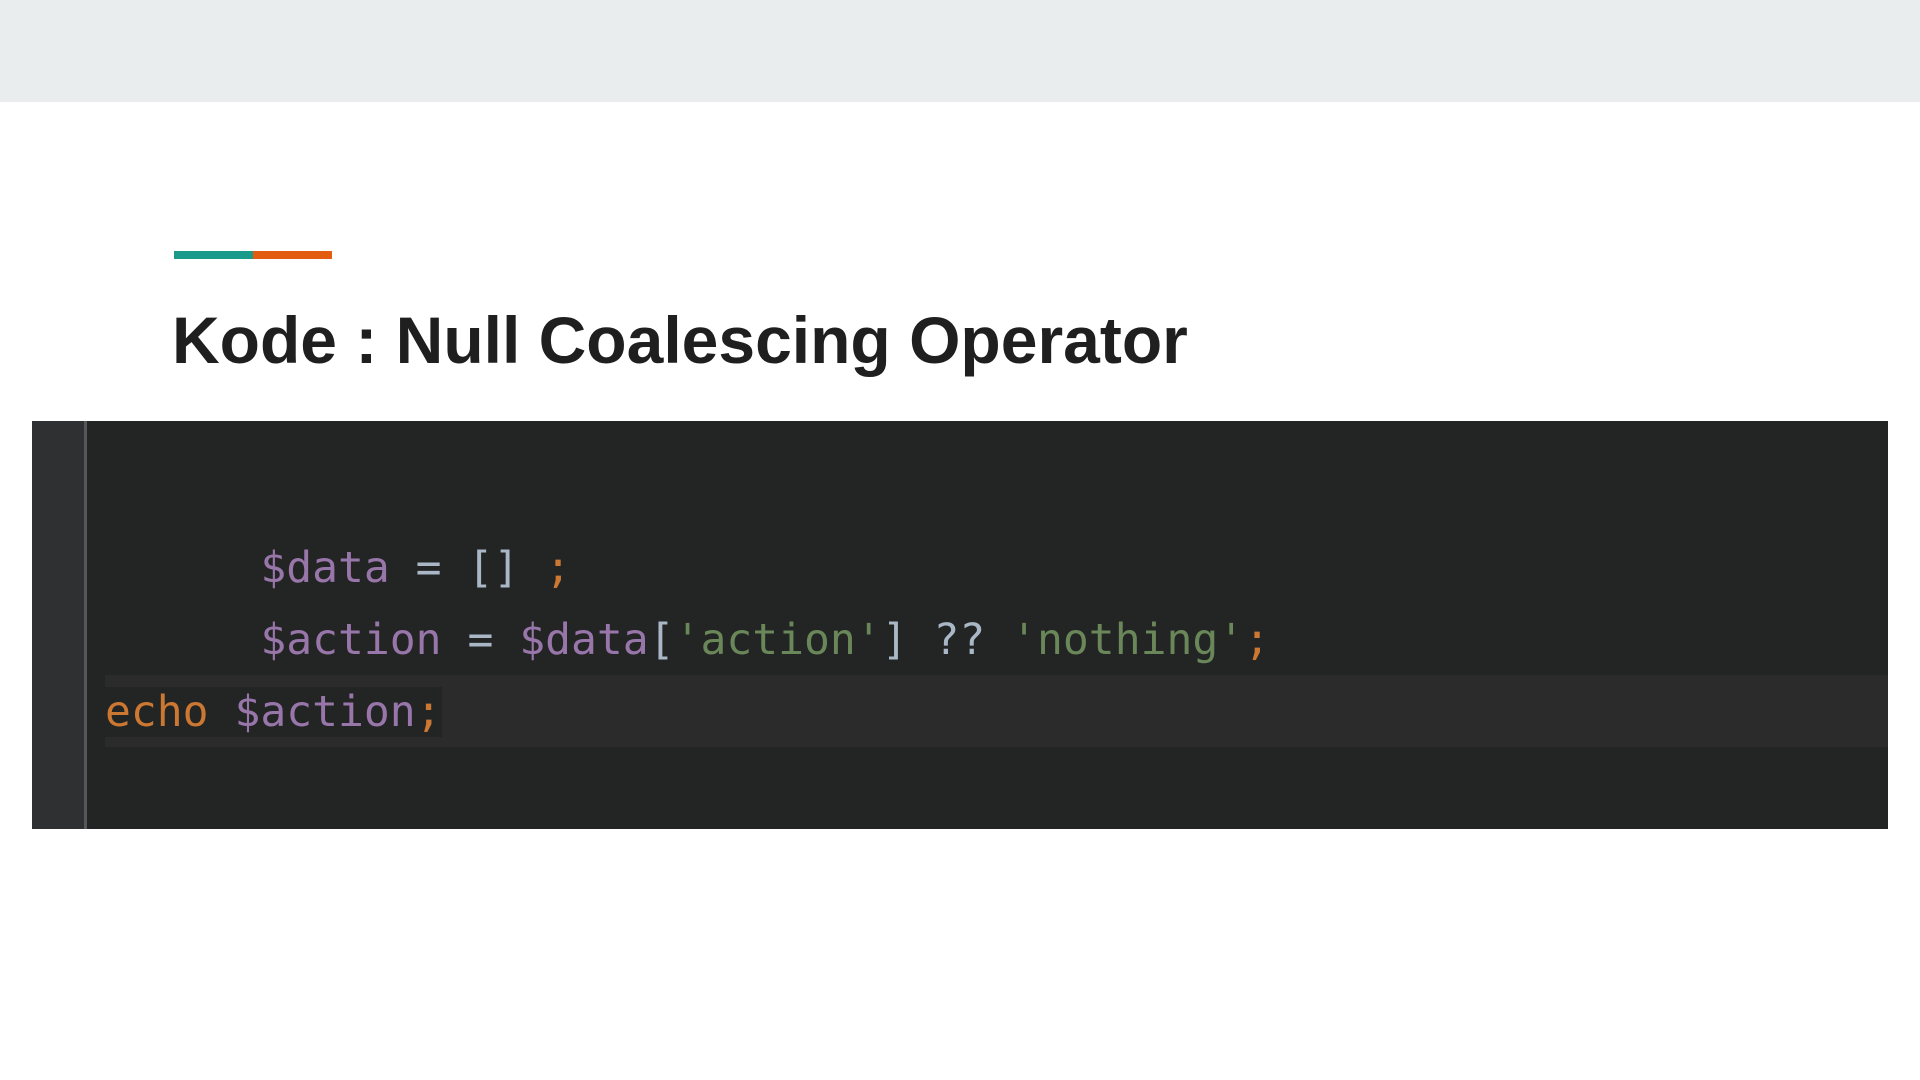 The image size is (1920, 1080). I want to click on accent-segment-orange, so click(292, 255).